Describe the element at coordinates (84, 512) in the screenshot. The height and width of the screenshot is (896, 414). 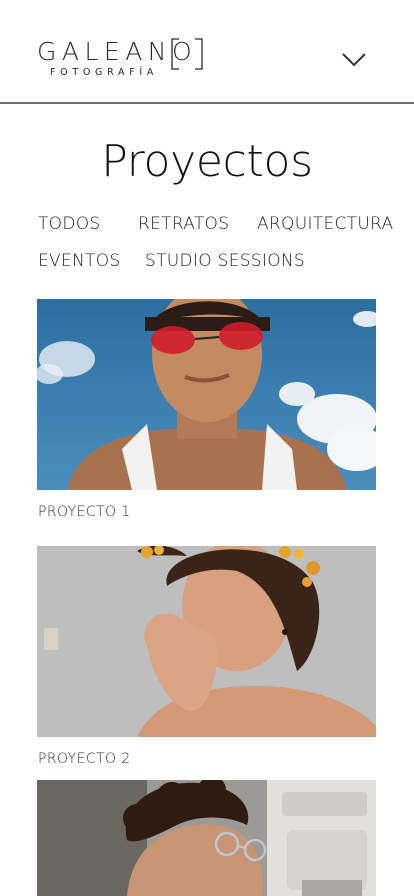
I see `project-1-label: PROYECTO 1` at that location.